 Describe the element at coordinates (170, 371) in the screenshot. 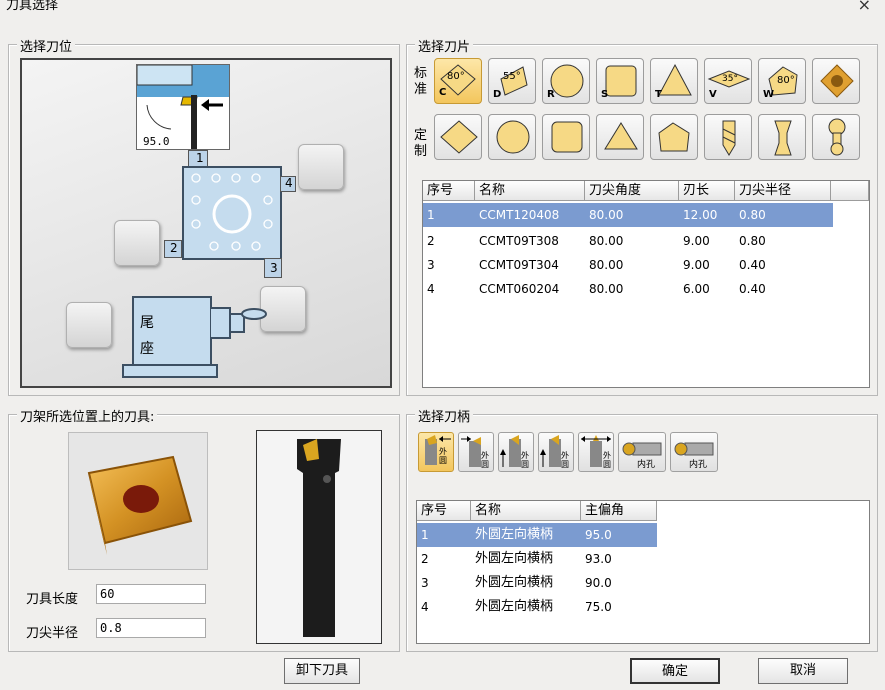

I see `tailstock-base` at that location.